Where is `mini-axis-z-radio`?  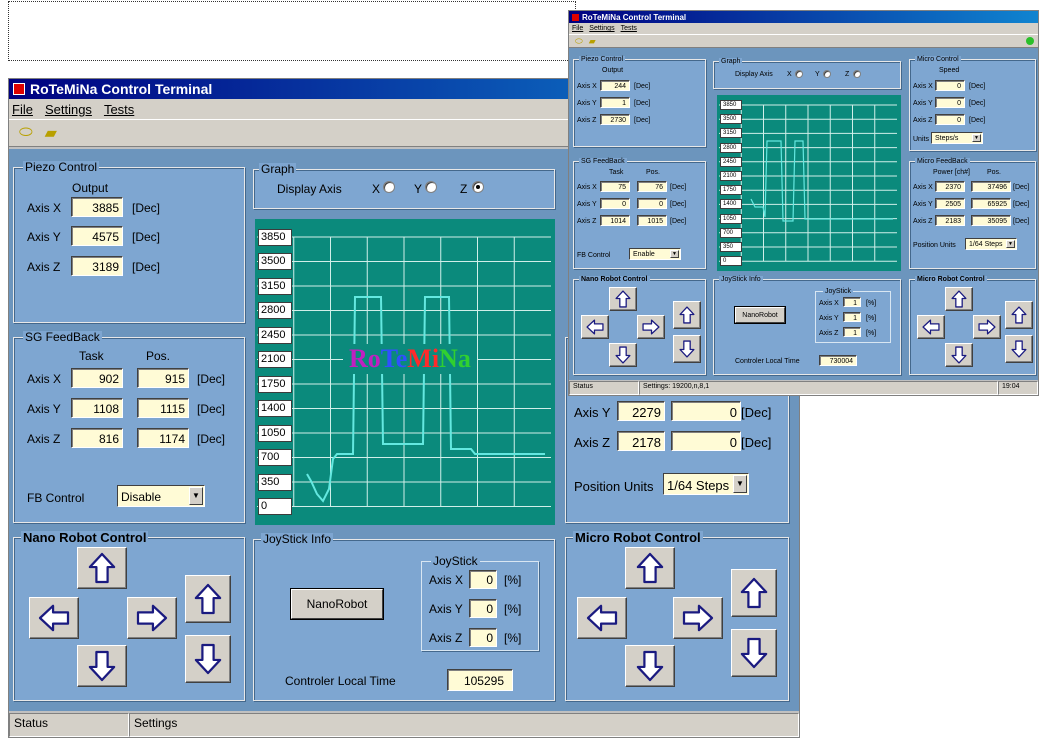
mini-axis-z-radio is located at coordinates (857, 74).